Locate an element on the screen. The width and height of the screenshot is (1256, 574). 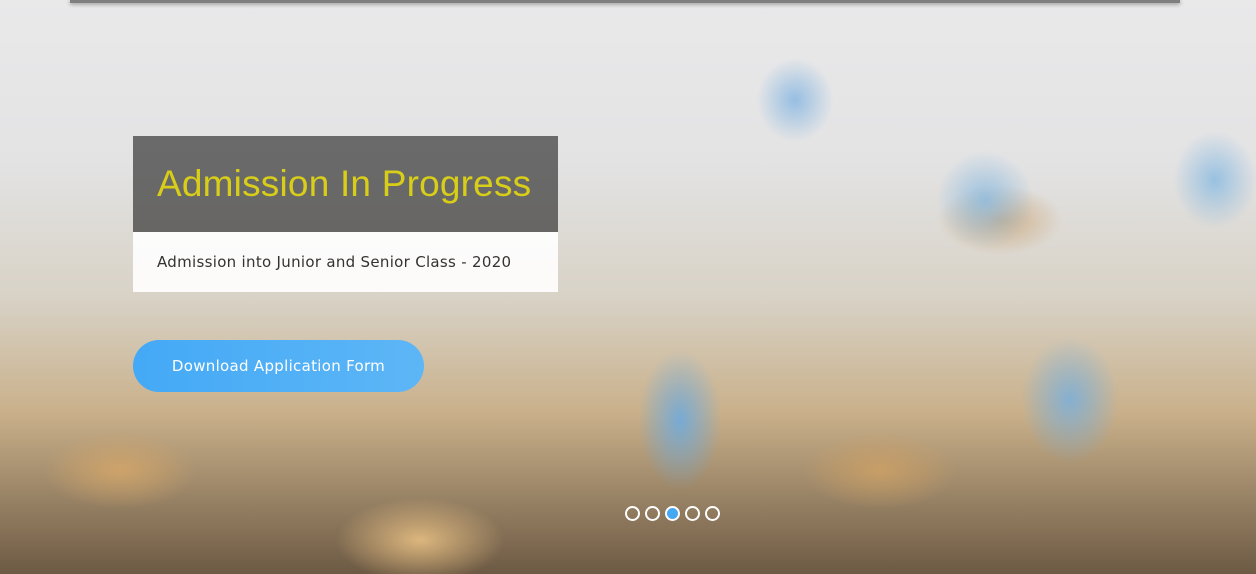
slider-pagination is located at coordinates (672, 513).